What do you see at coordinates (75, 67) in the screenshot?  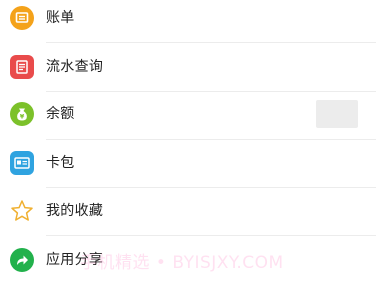 I see `menu-item-label: 流水查询` at bounding box center [75, 67].